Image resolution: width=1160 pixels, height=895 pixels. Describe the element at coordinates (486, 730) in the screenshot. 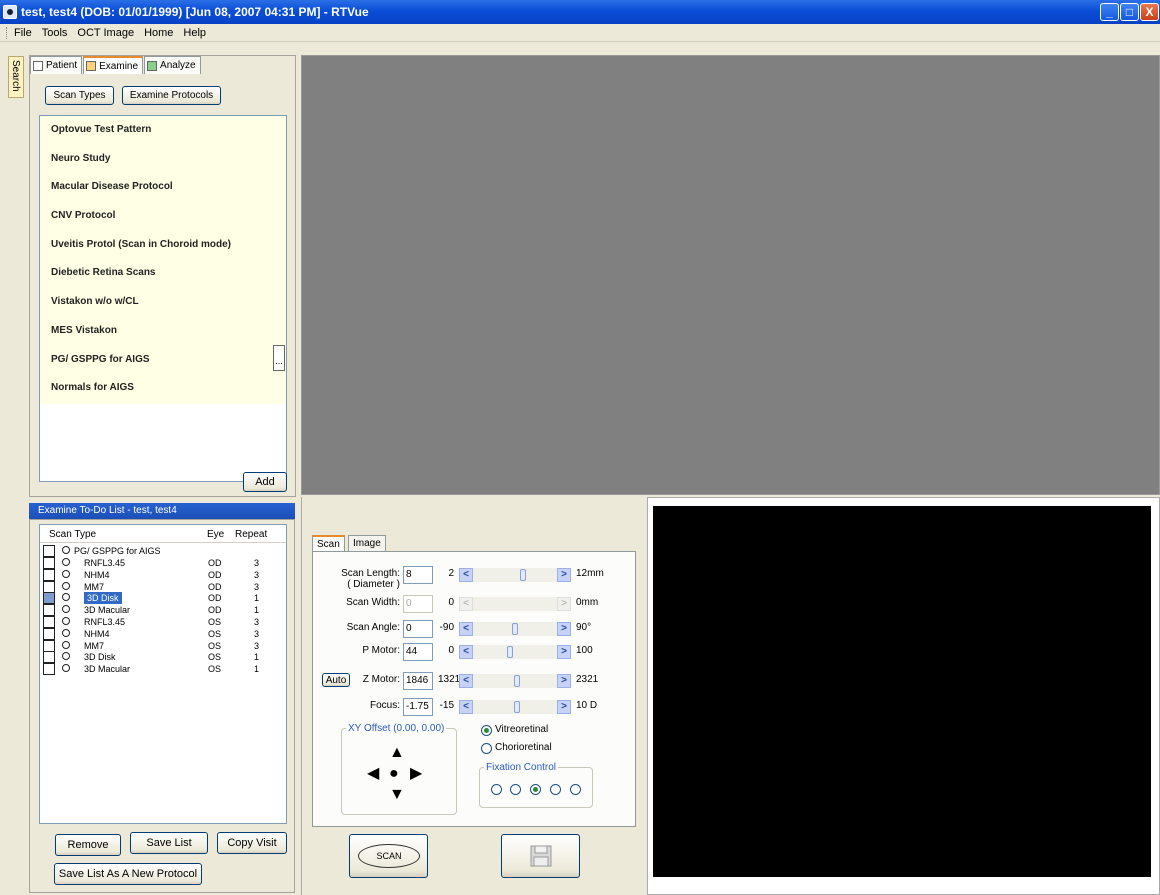

I see `vitreoretinal-radio` at that location.